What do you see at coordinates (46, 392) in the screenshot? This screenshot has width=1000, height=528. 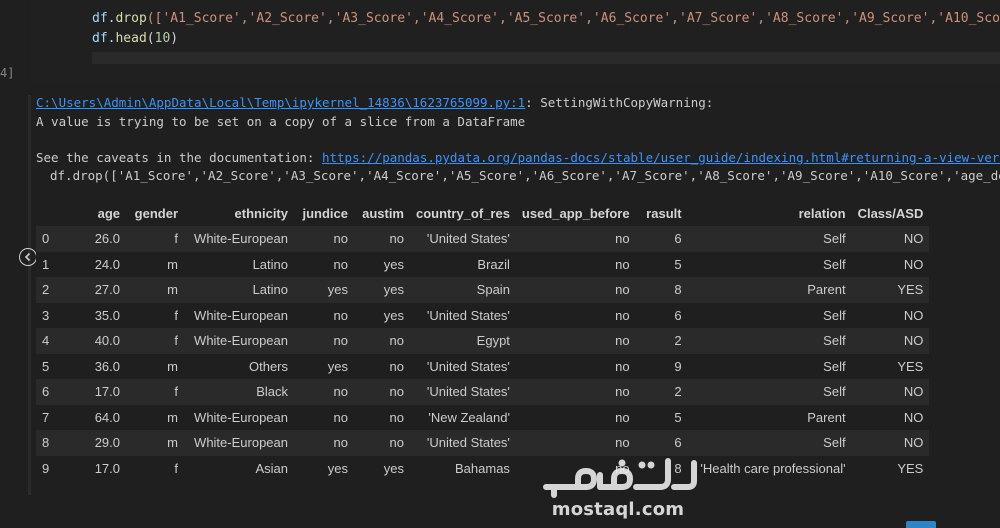 I see `cell-index: 6` at bounding box center [46, 392].